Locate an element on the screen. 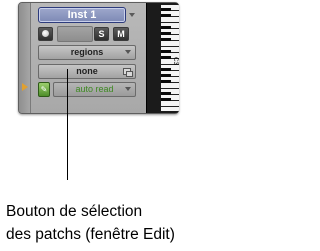  patch-select-label: none is located at coordinates (87, 71).